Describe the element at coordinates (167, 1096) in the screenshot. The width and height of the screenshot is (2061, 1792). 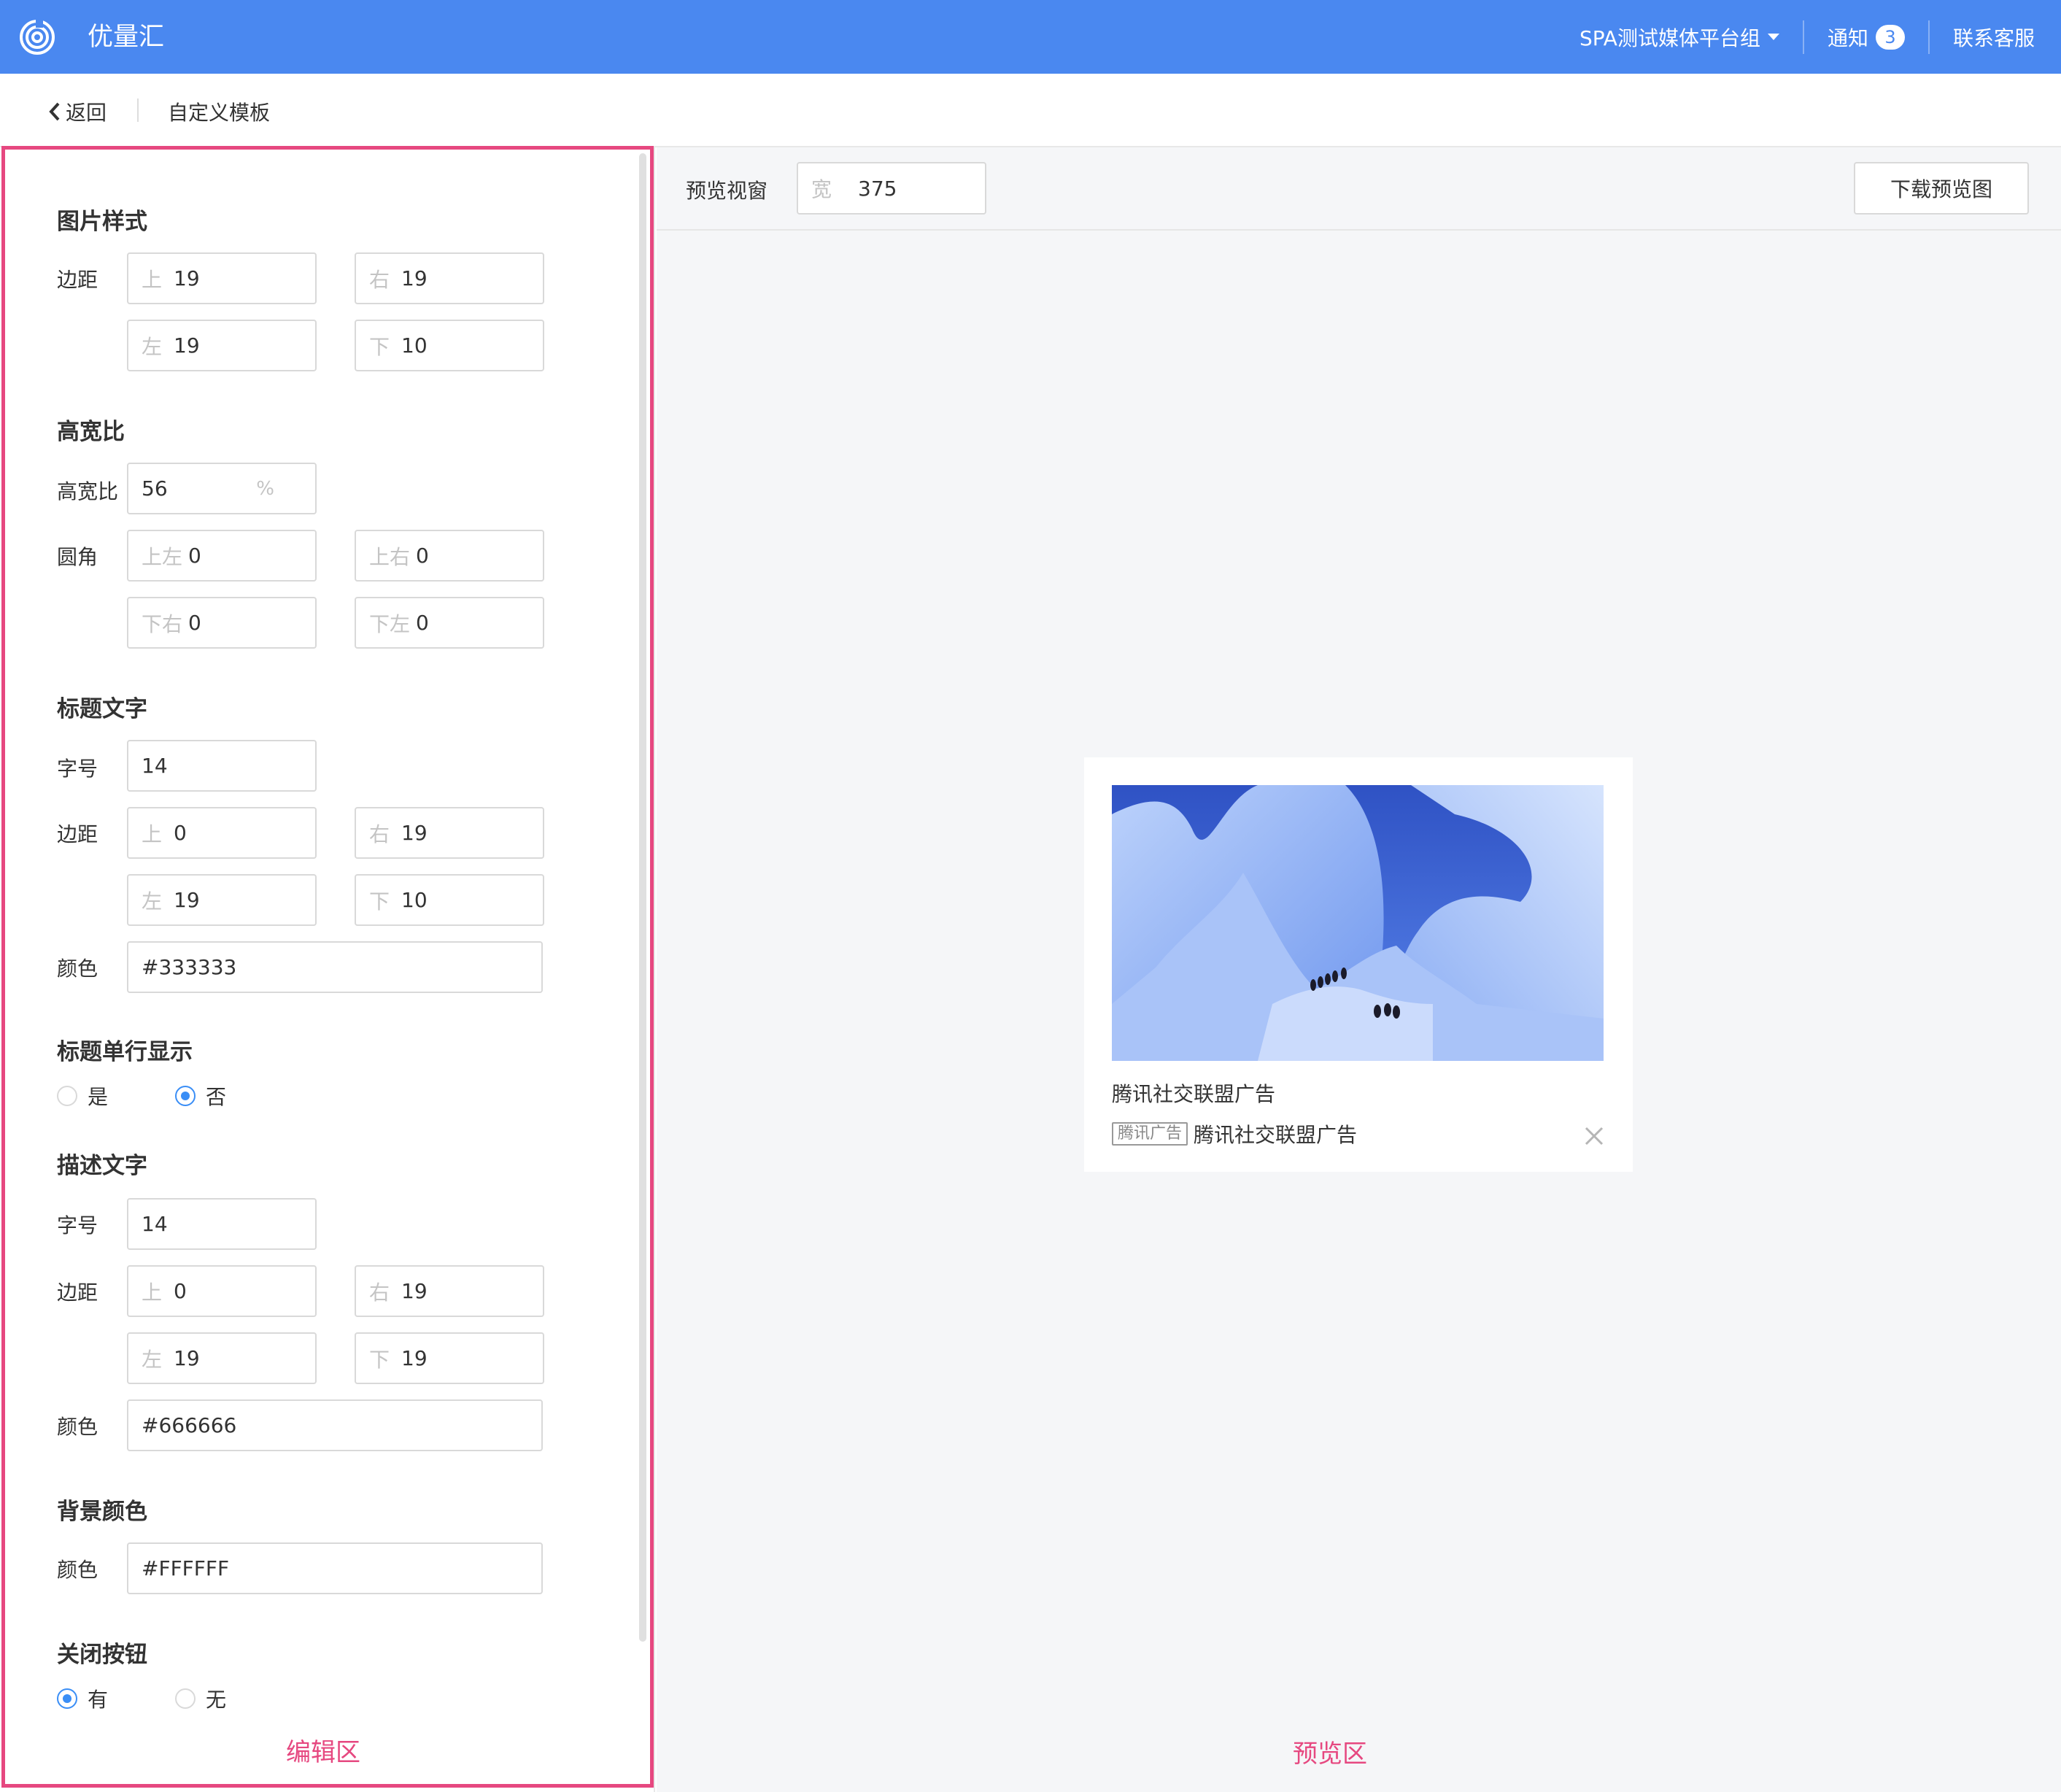
I see `single-line-radio-group: 是 否` at that location.